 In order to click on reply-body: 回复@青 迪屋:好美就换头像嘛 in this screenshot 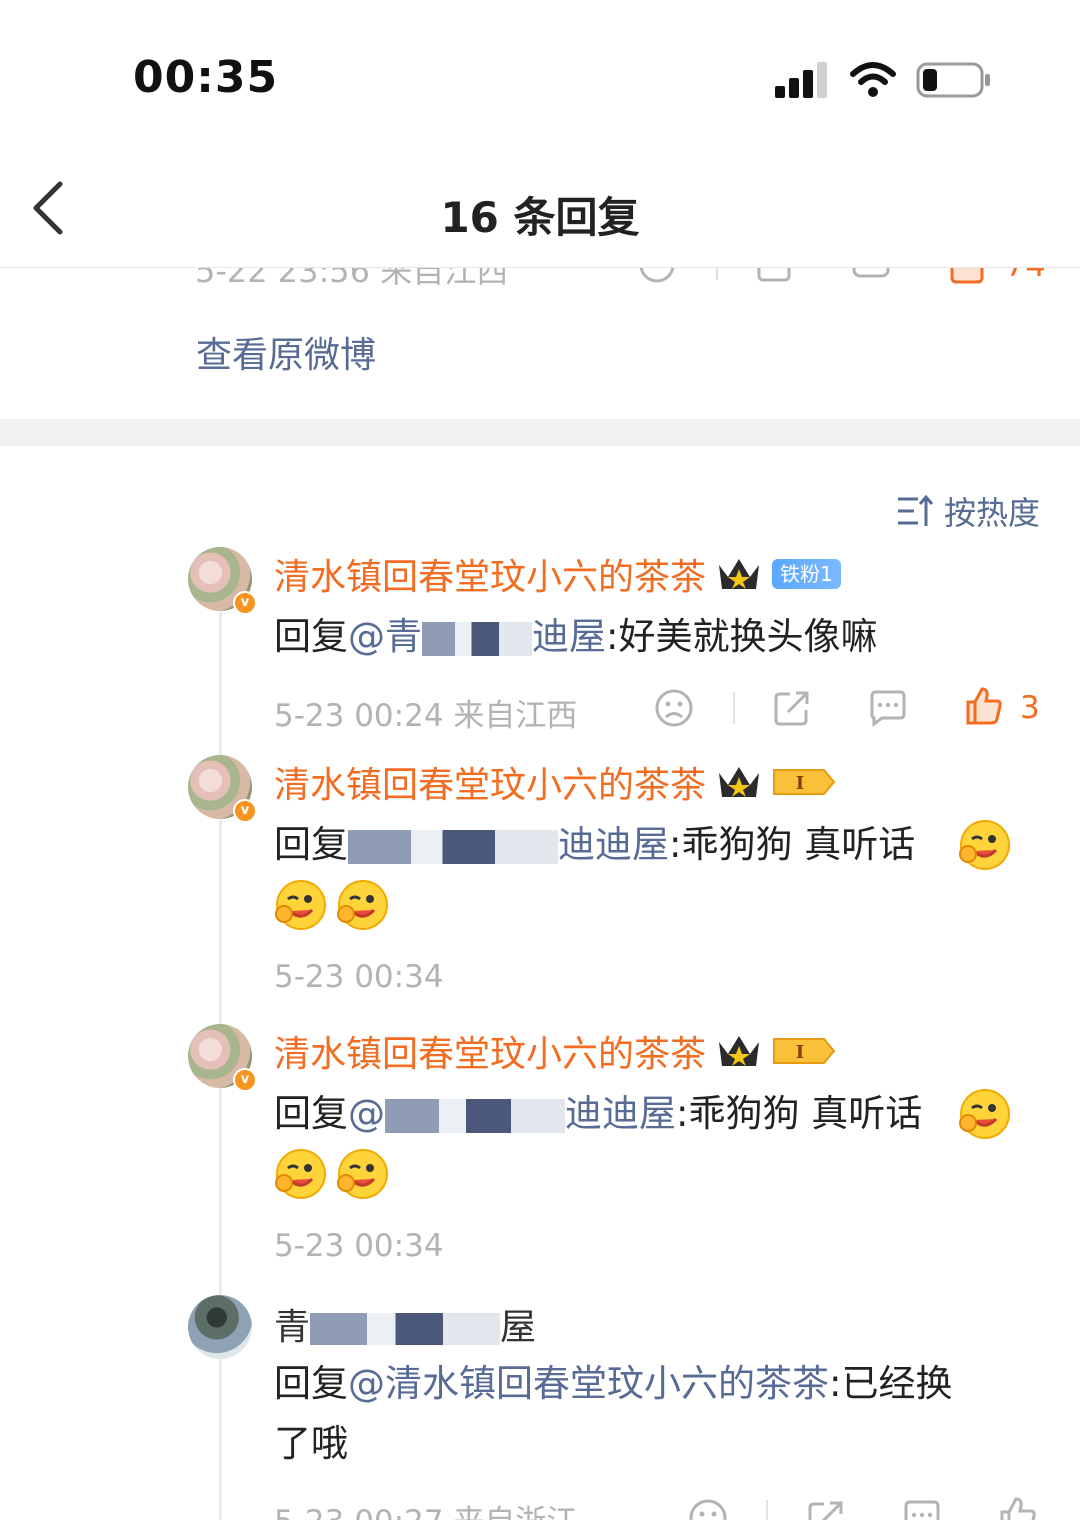, I will do `click(575, 637)`.